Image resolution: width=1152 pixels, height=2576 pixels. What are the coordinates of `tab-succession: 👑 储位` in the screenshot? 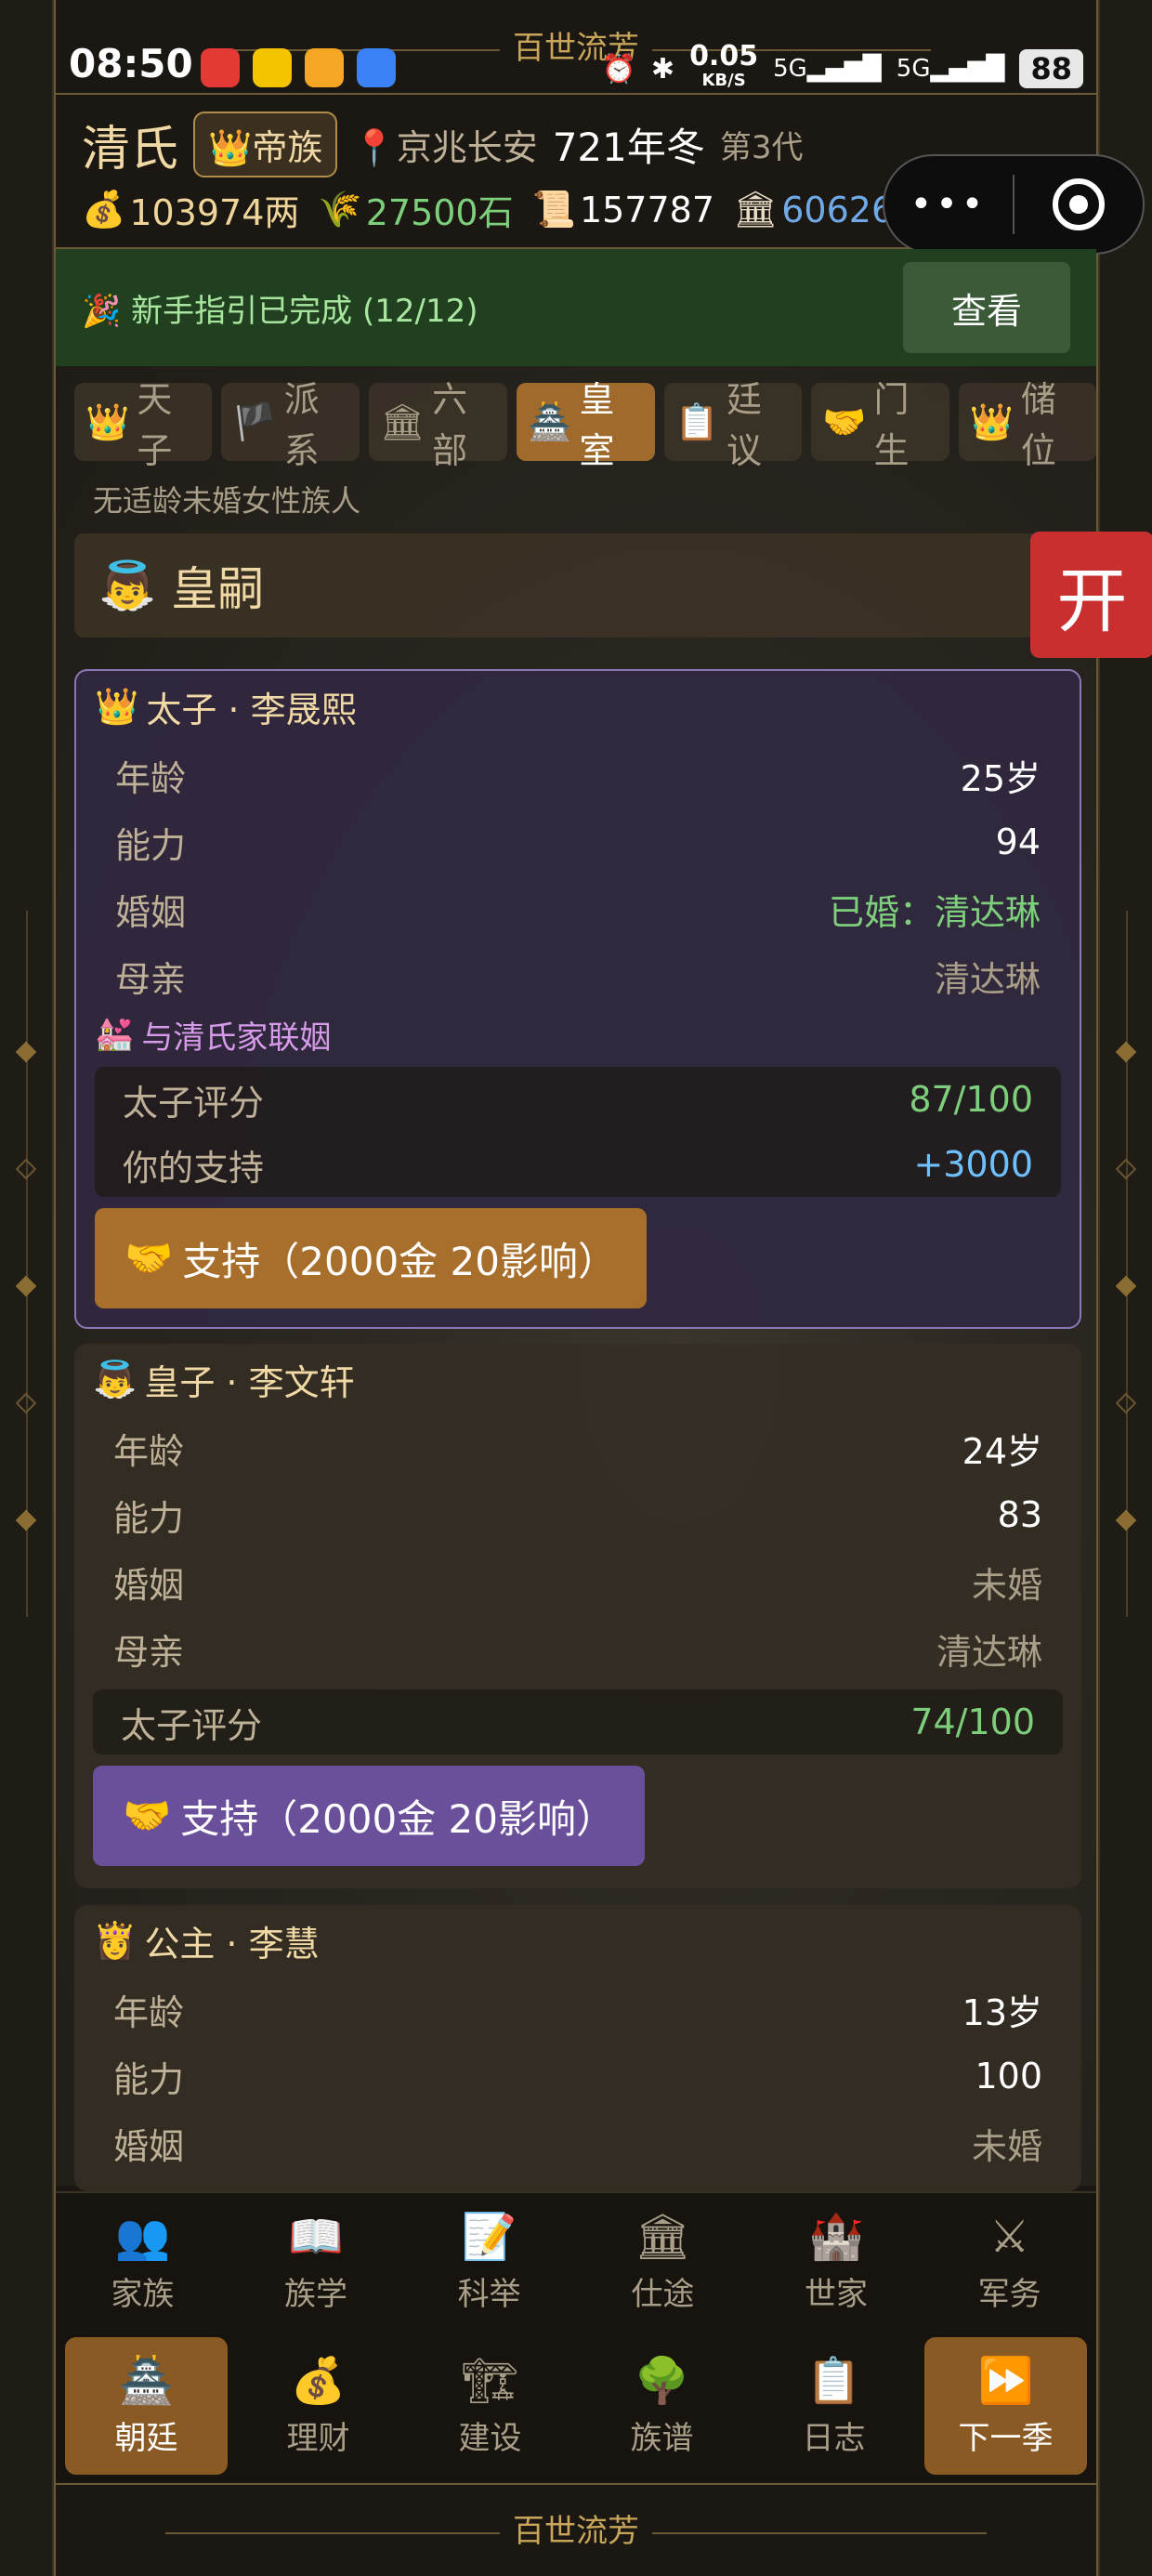 It's located at (1027, 425).